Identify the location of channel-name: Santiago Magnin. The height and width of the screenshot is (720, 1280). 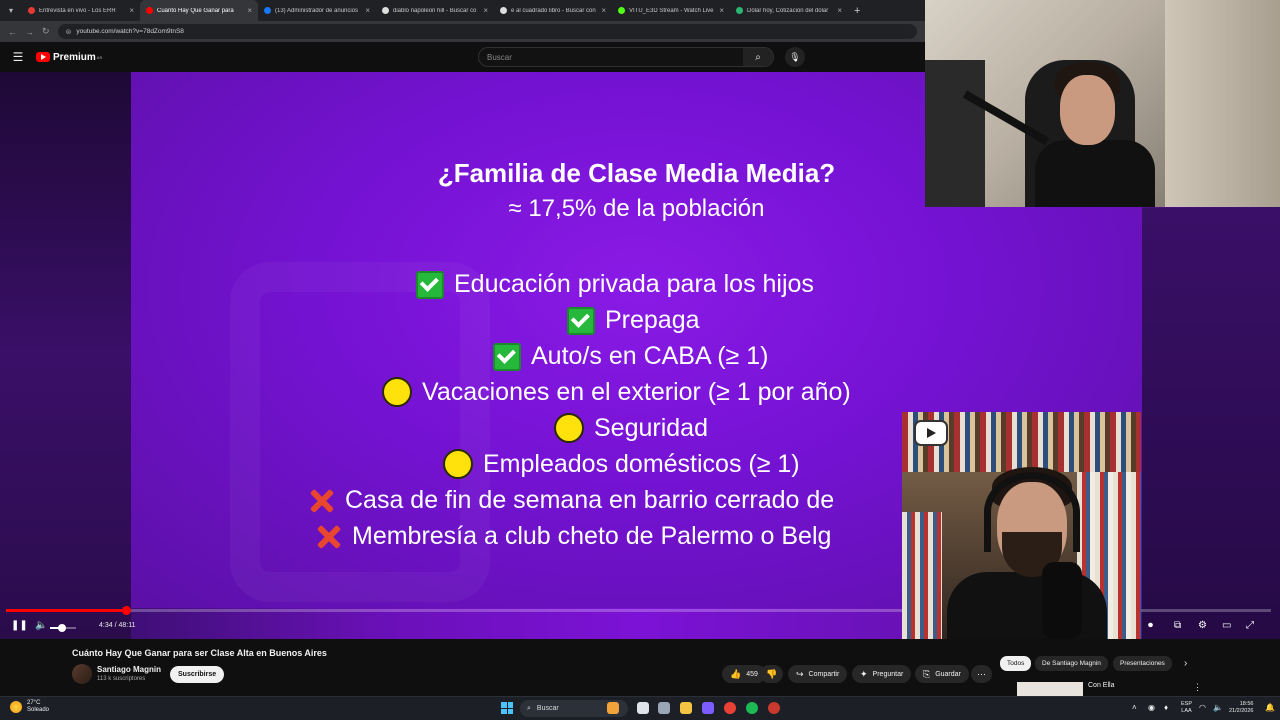
(129, 669).